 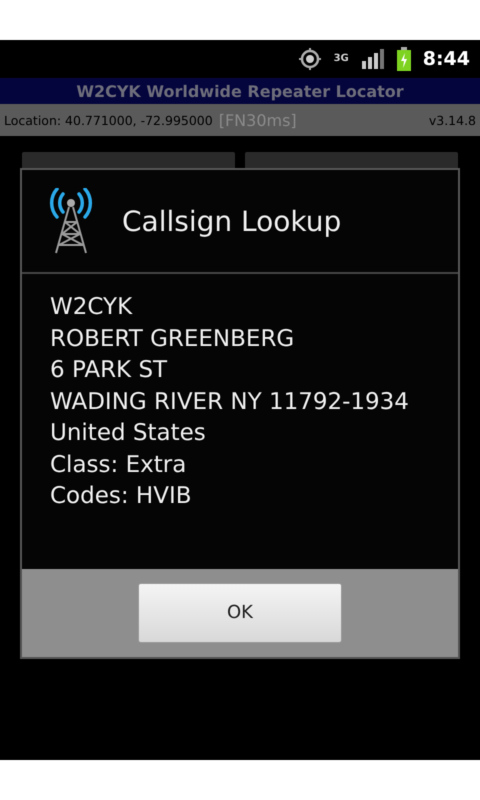 I want to click on radio-tower-icon, so click(x=71, y=221).